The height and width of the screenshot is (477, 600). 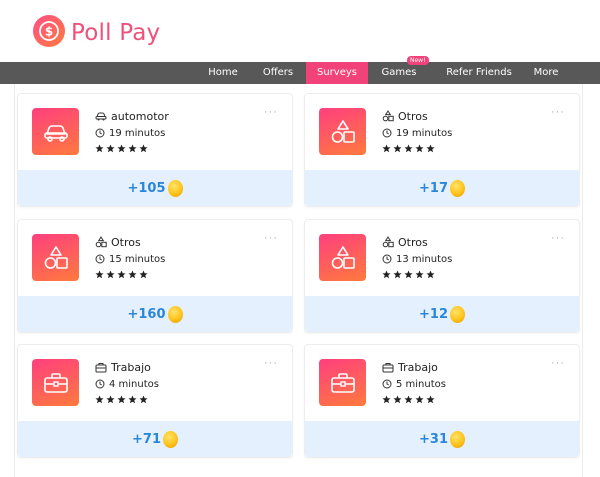 I want to click on points-value: +17, so click(x=433, y=188).